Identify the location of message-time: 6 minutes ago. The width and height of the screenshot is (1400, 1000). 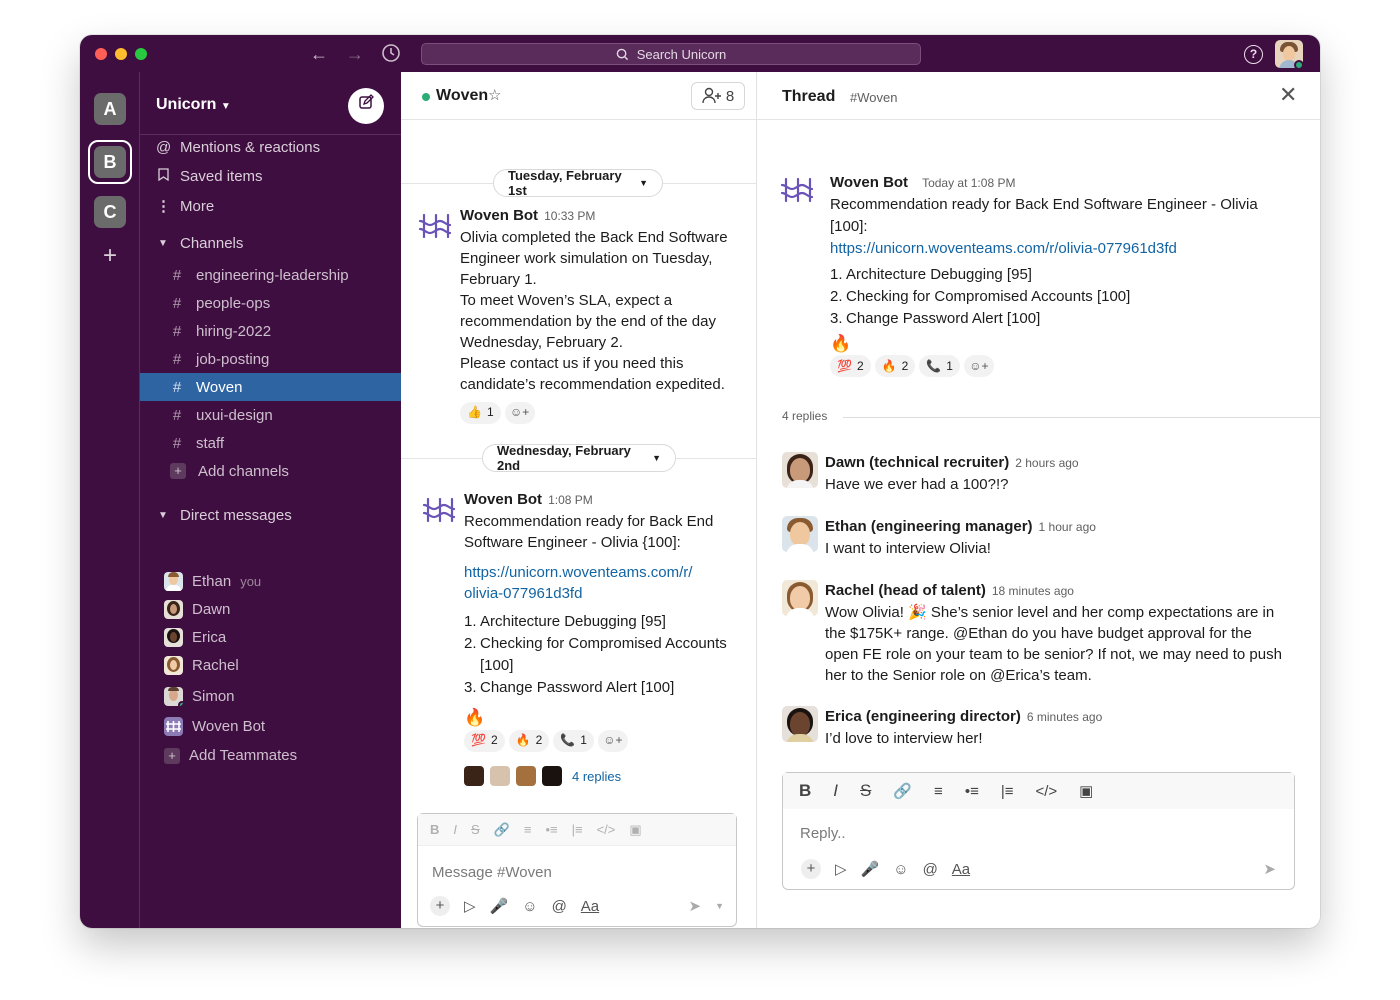
(1064, 717).